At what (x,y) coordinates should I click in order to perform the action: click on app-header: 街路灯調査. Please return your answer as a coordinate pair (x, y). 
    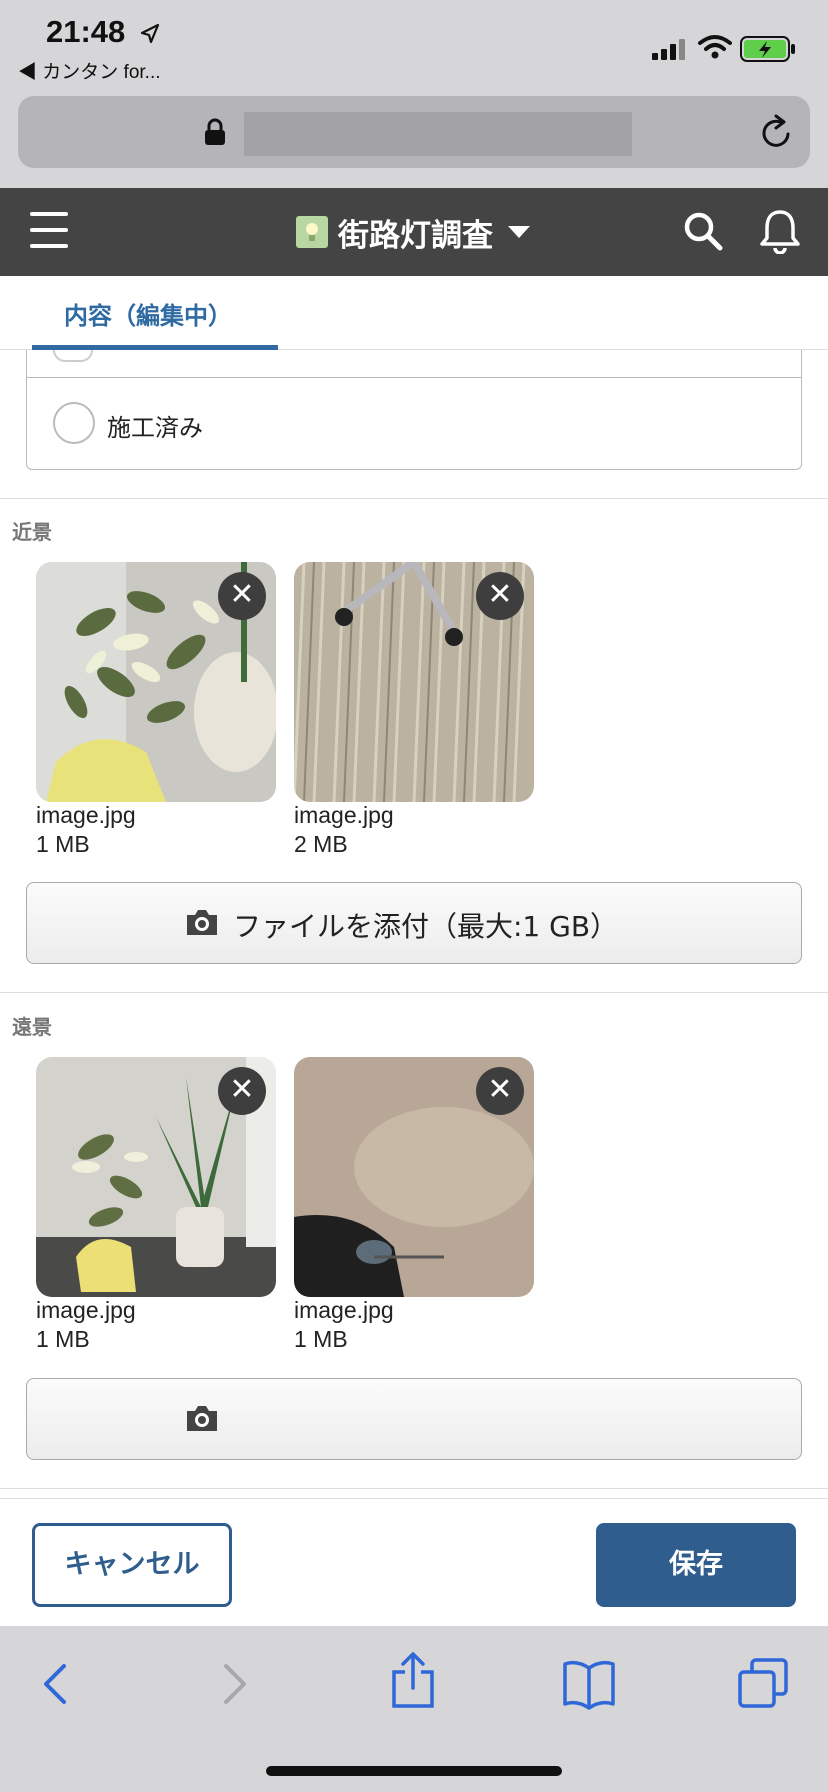
    Looking at the image, I should click on (414, 232).